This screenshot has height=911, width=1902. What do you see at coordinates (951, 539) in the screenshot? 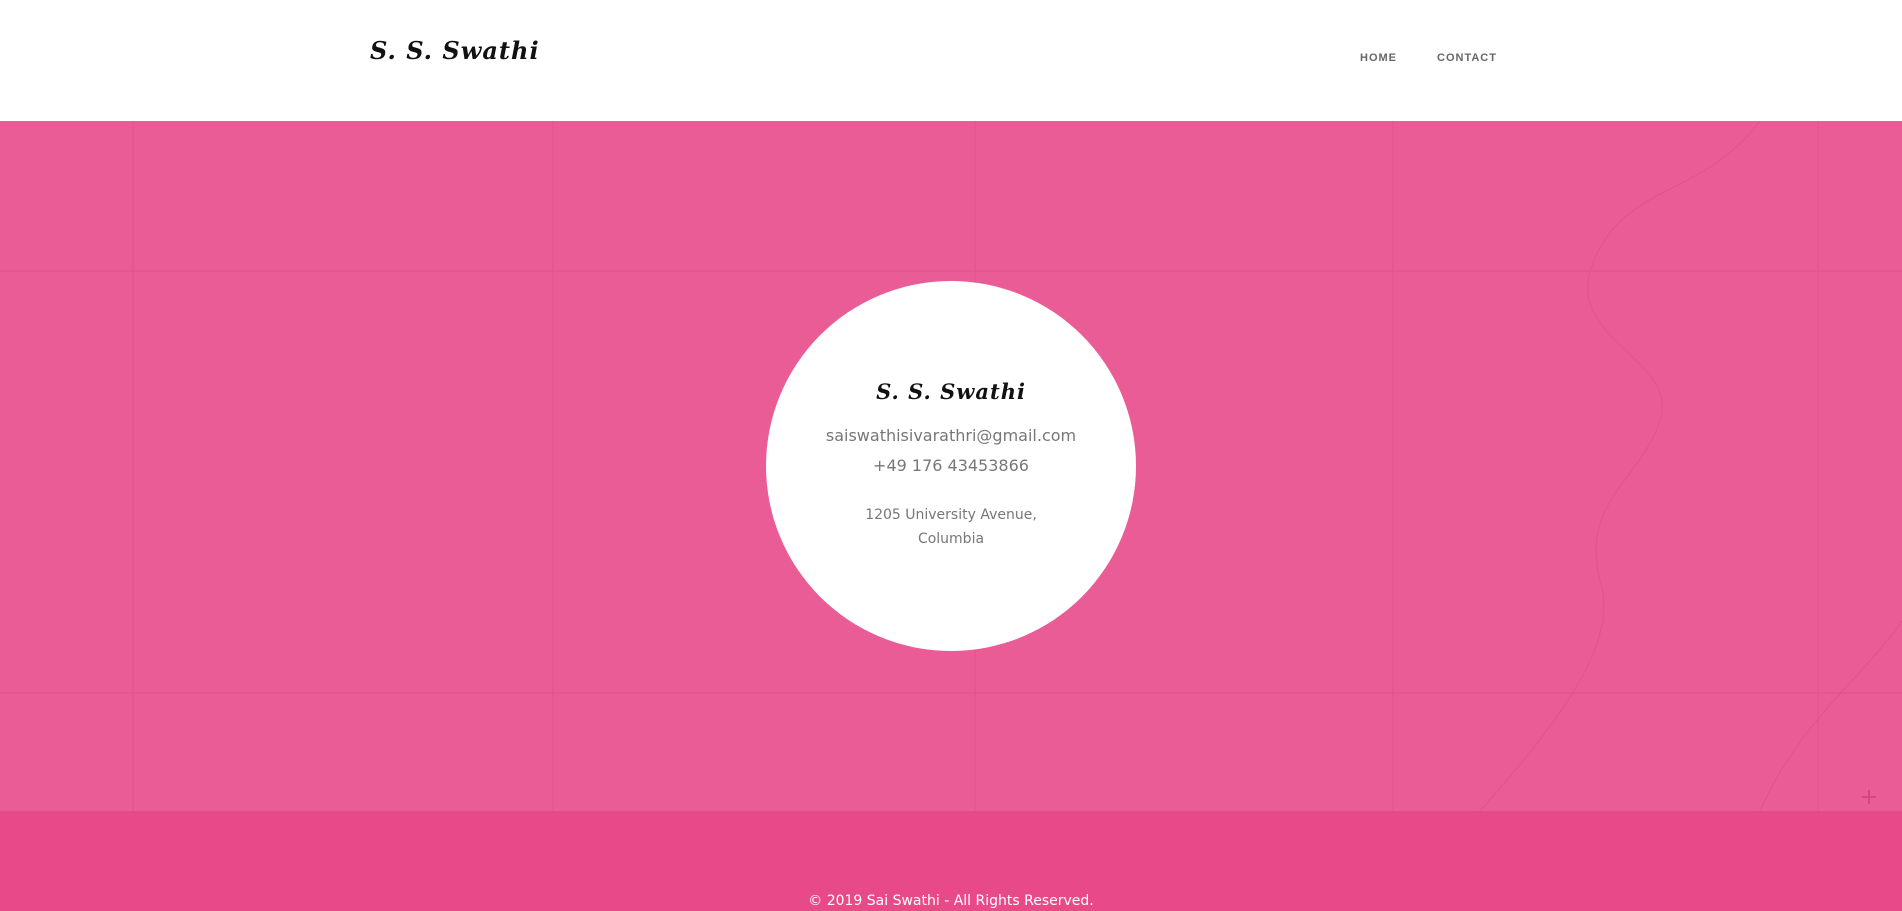
I see `contact-address-line2: Columbia` at bounding box center [951, 539].